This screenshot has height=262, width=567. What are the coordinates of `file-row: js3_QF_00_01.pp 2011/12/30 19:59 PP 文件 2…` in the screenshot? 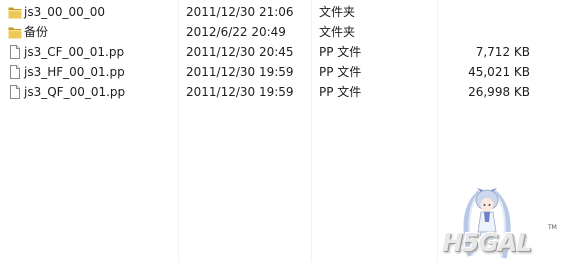 It's located at (283, 92).